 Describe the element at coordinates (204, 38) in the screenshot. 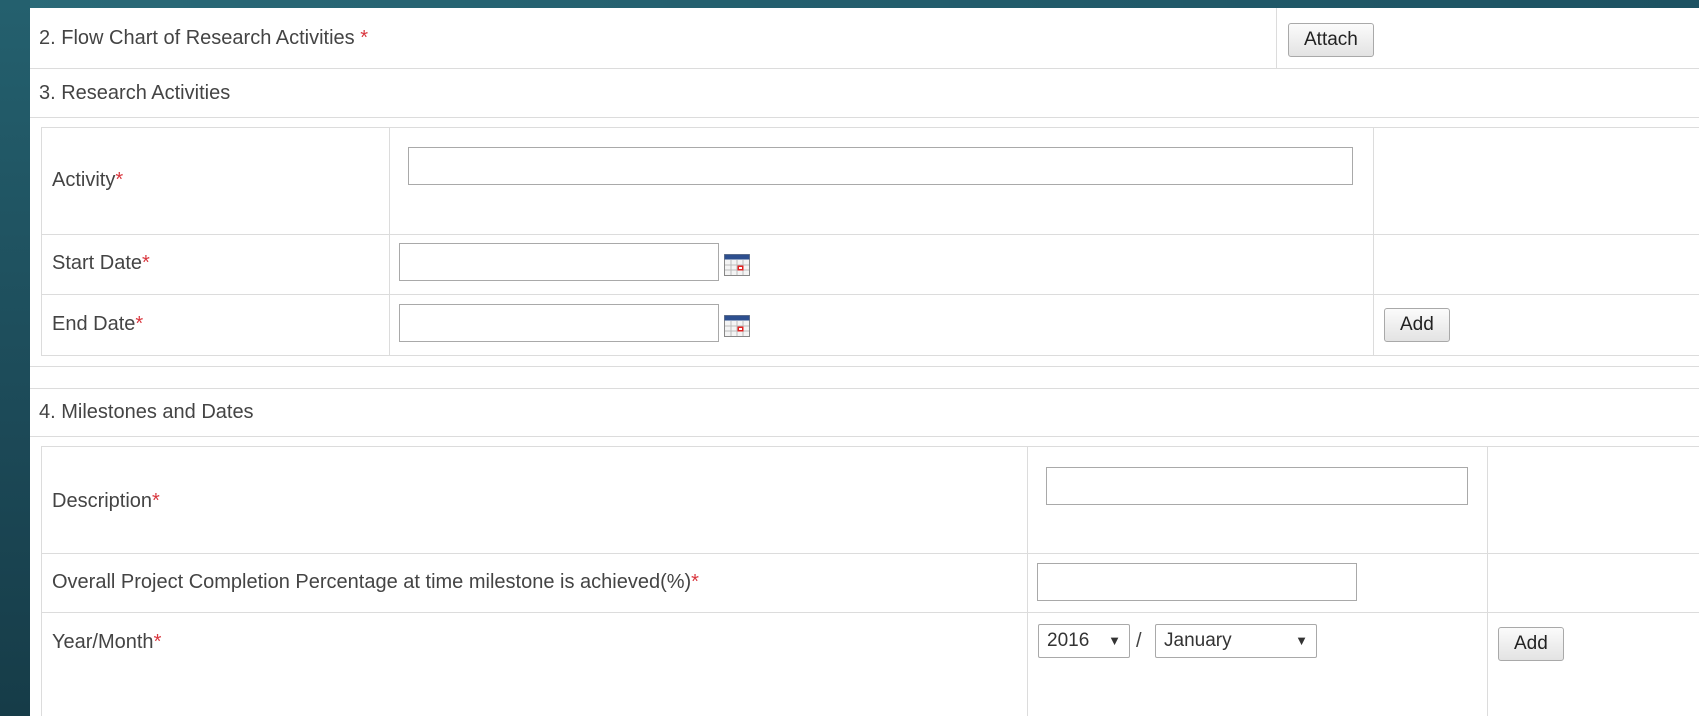

I see `flow-chart-label: 2. Flow Chart of Research Activities *` at that location.